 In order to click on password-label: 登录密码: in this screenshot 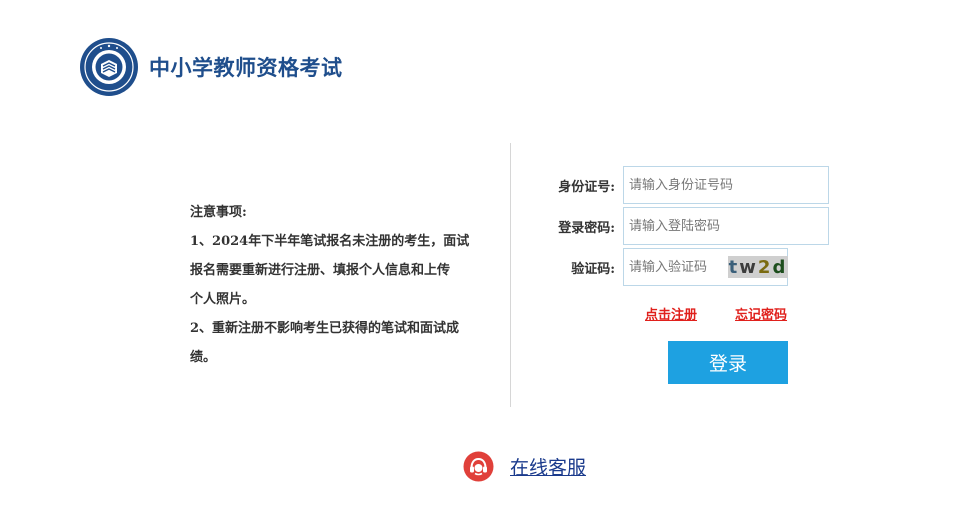, I will do `click(586, 228)`.